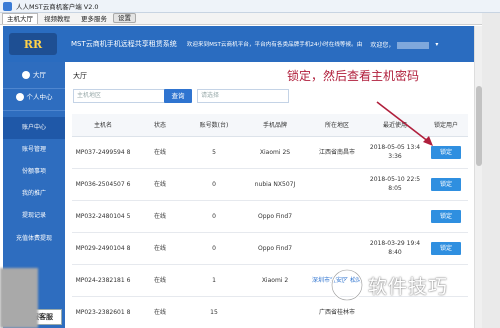 This screenshot has width=500, height=328. Describe the element at coordinates (33, 44) in the screenshot. I see `app-logo: RR` at that location.